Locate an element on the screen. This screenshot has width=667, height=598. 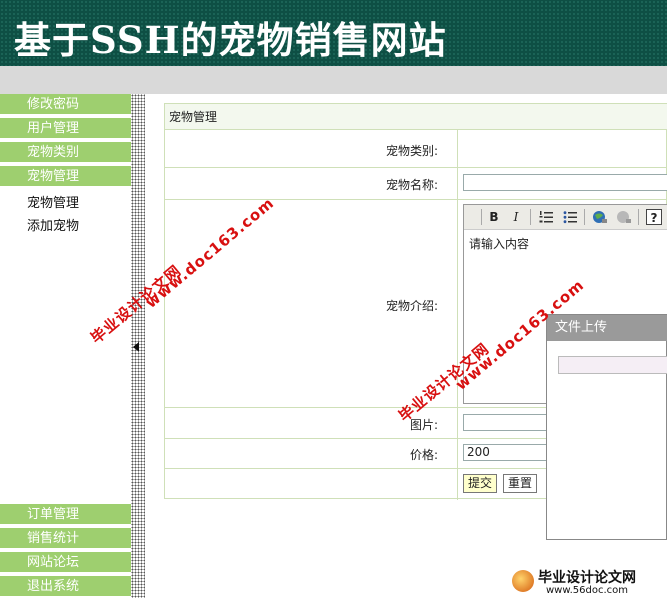
price-label: 价格: is located at coordinates (423, 455).